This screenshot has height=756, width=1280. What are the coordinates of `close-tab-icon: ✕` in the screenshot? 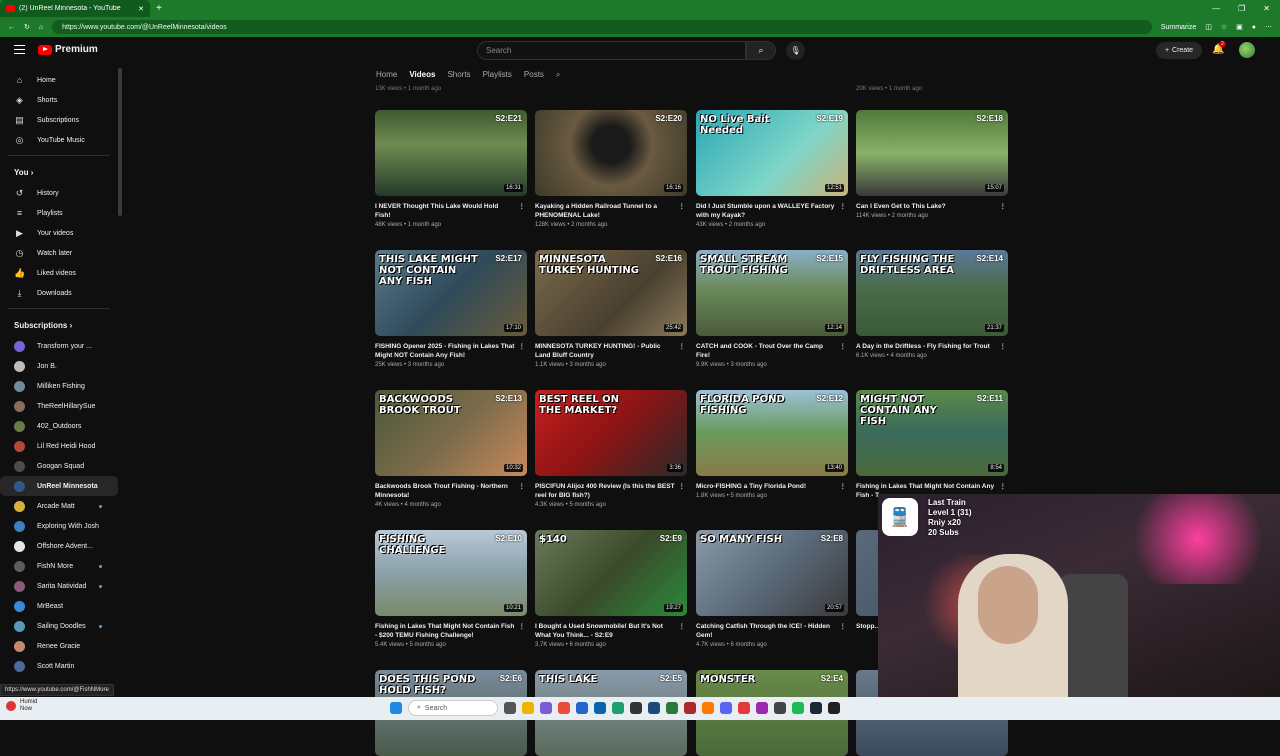 It's located at (141, 9).